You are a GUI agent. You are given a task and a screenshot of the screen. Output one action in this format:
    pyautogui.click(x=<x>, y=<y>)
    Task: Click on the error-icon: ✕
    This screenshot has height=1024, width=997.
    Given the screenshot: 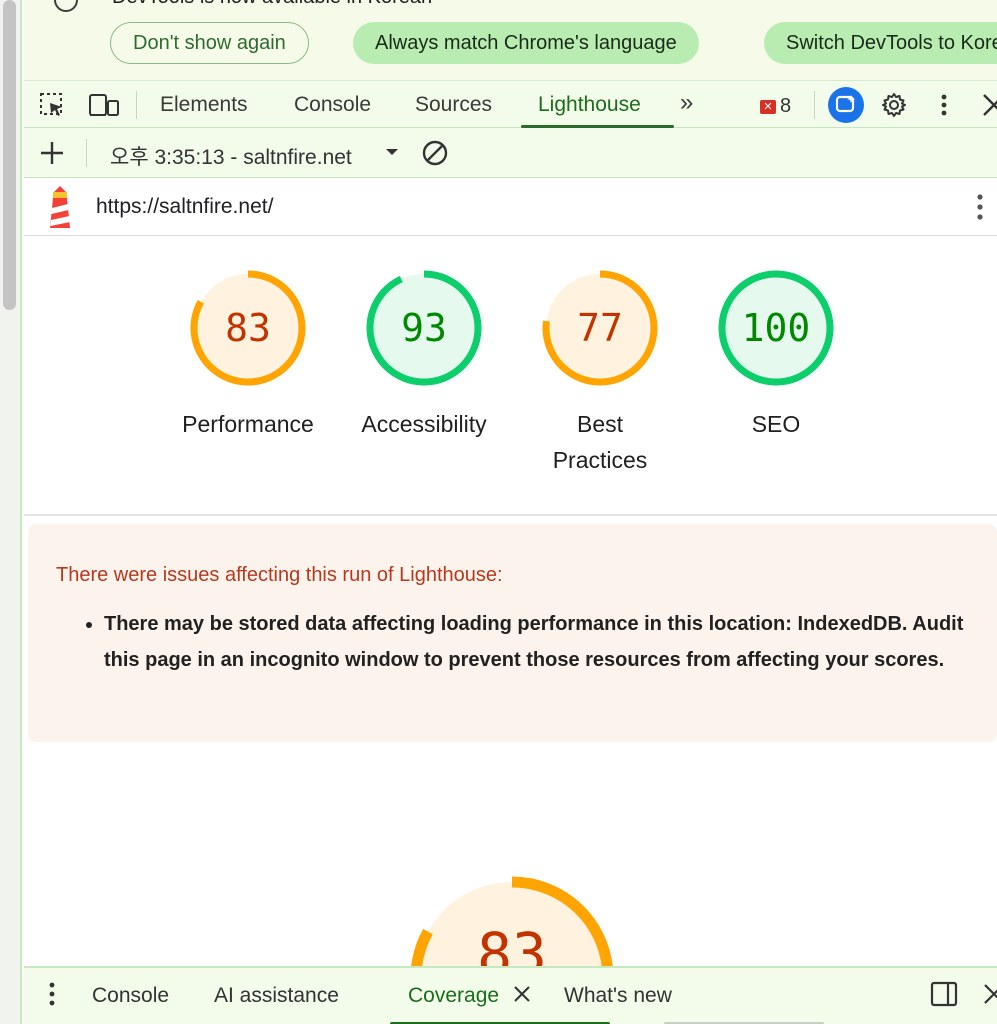 What is the action you would take?
    pyautogui.click(x=768, y=106)
    